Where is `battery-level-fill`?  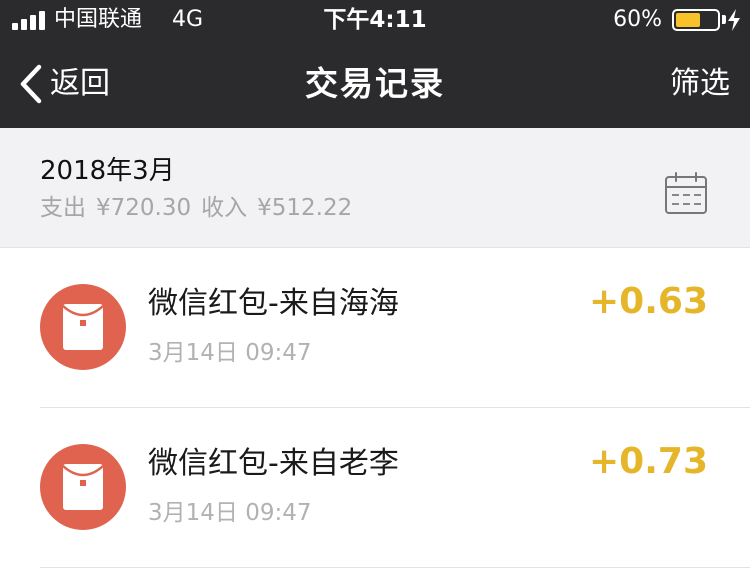 battery-level-fill is located at coordinates (688, 20).